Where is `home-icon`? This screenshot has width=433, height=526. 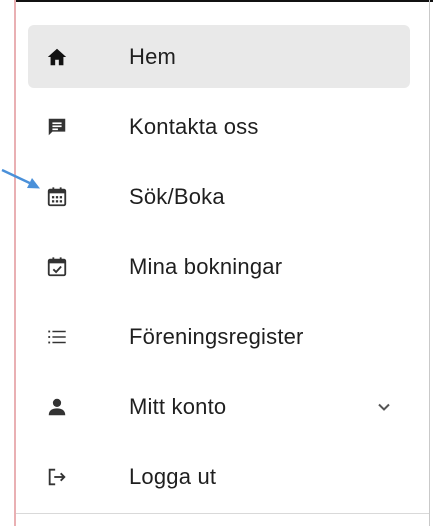
home-icon is located at coordinates (57, 57).